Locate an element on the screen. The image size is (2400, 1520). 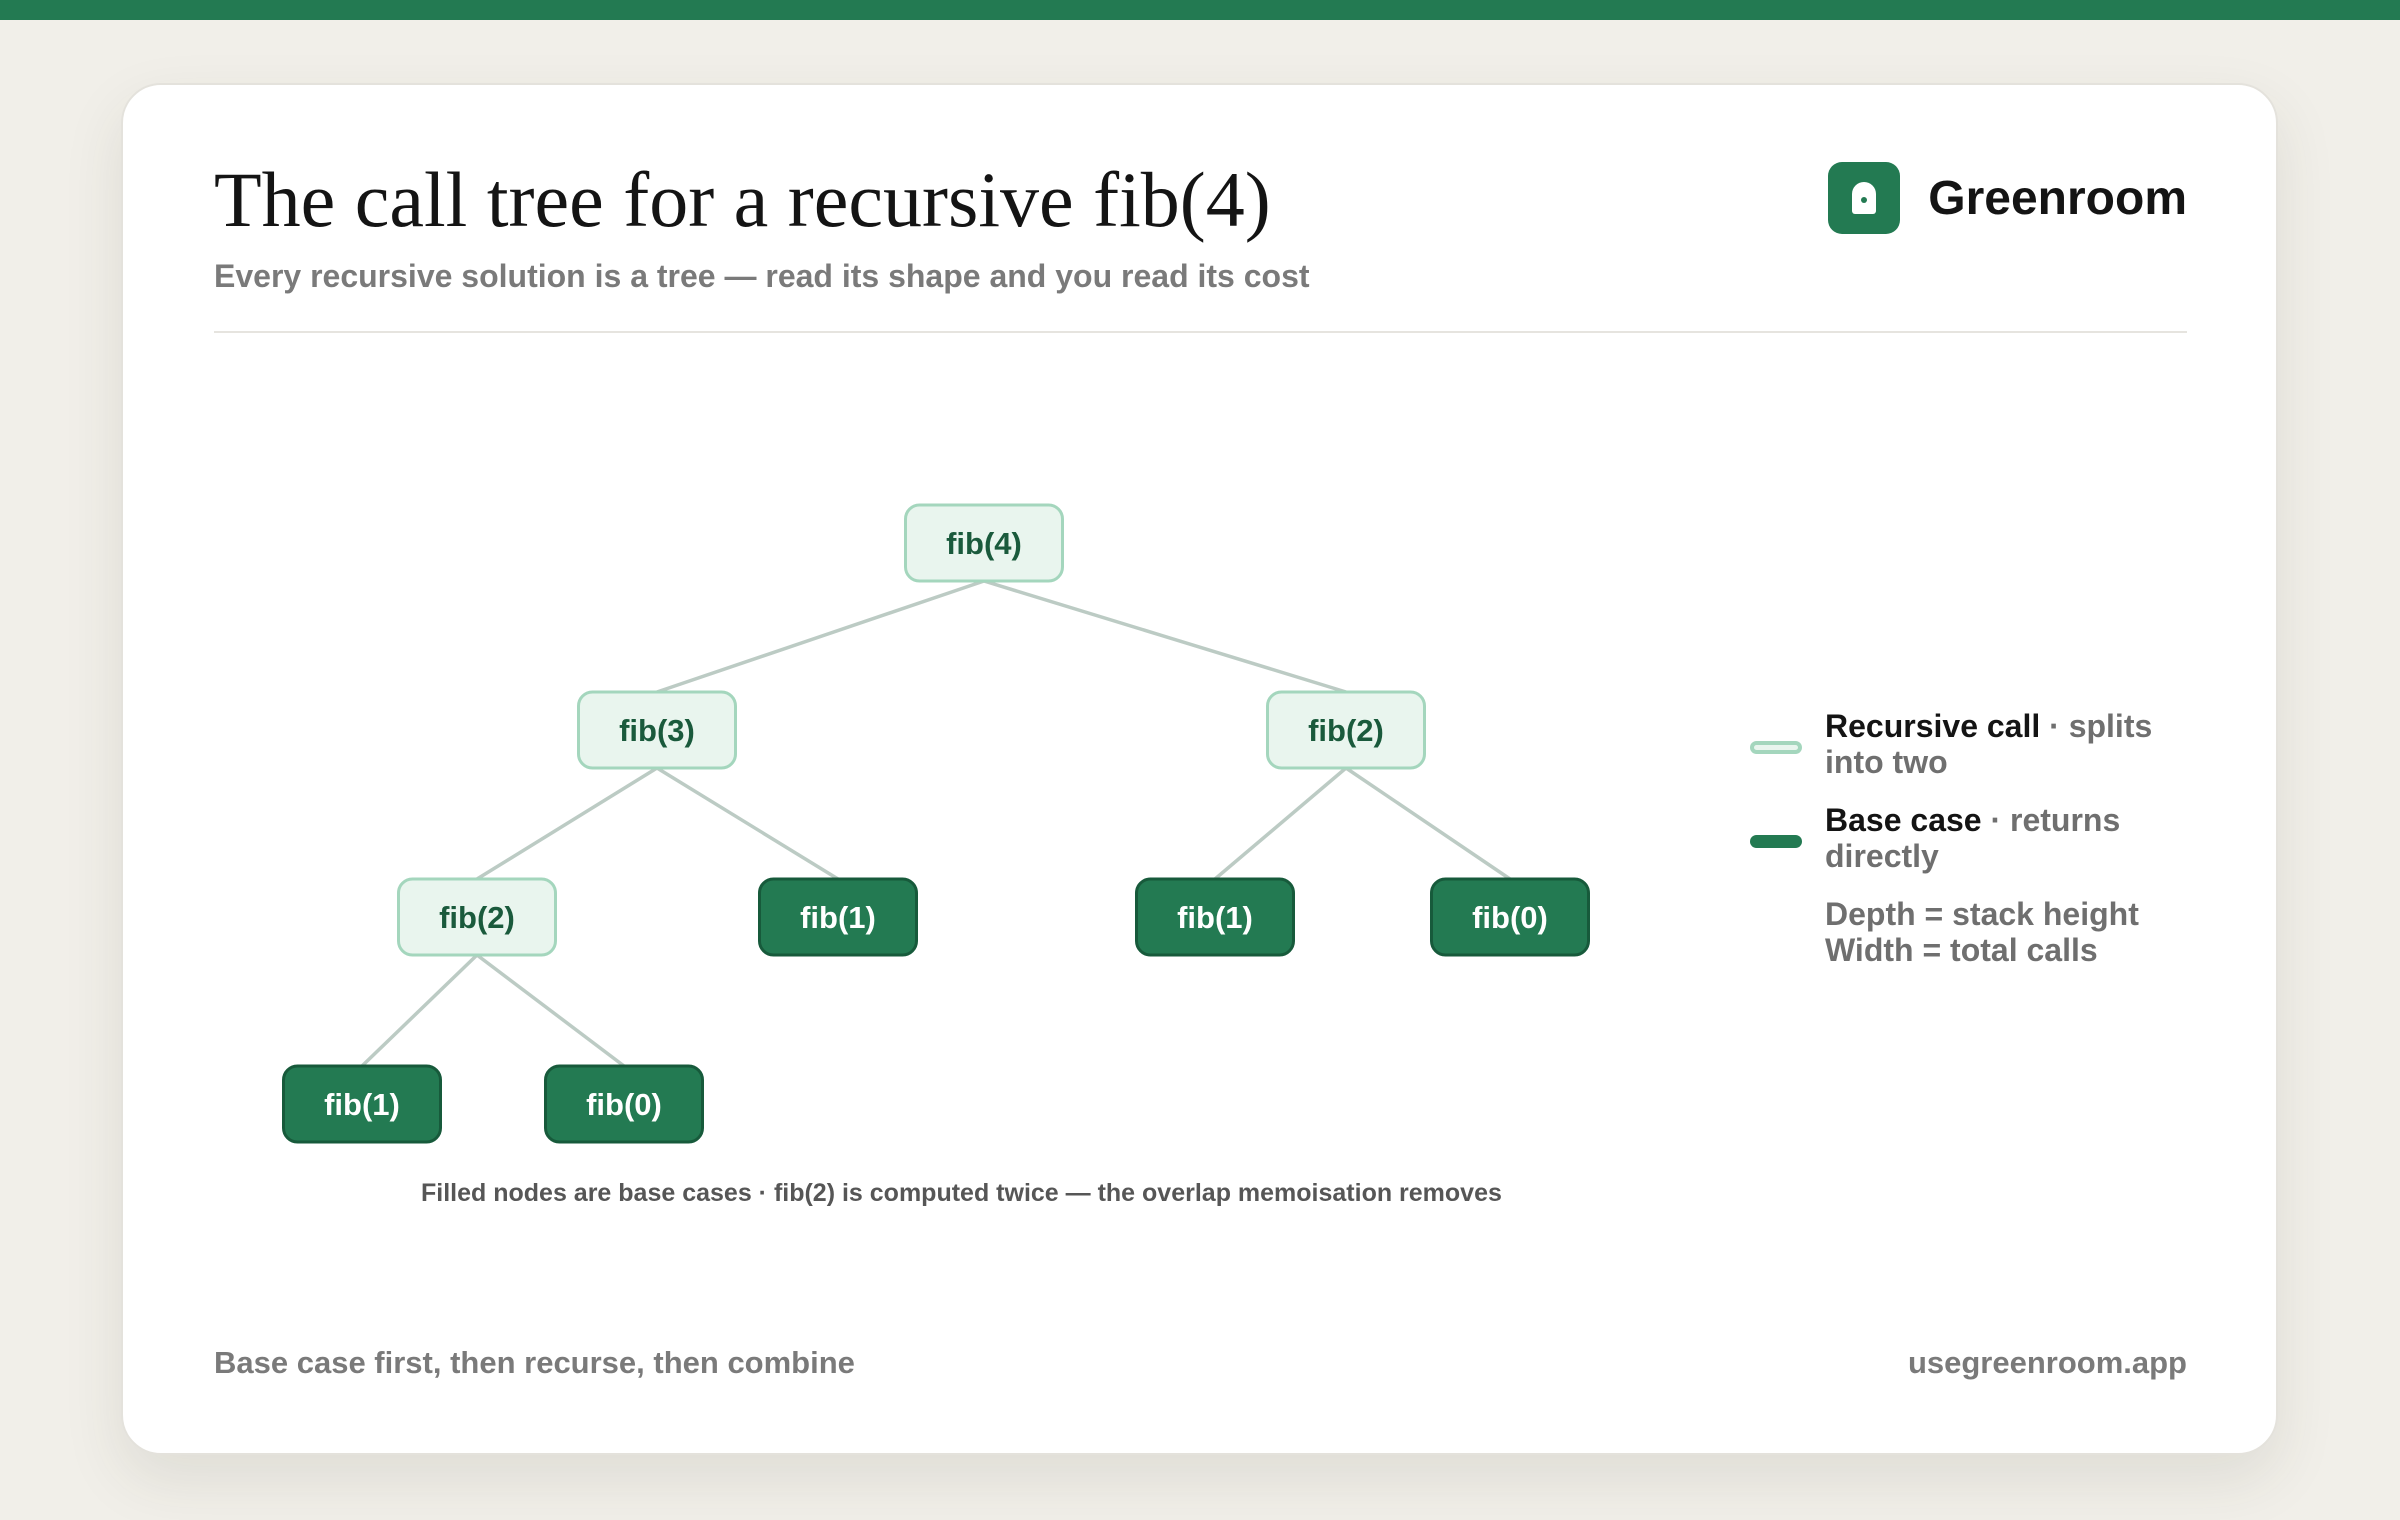
recursive-call-node: fib(4) is located at coordinates (984, 543).